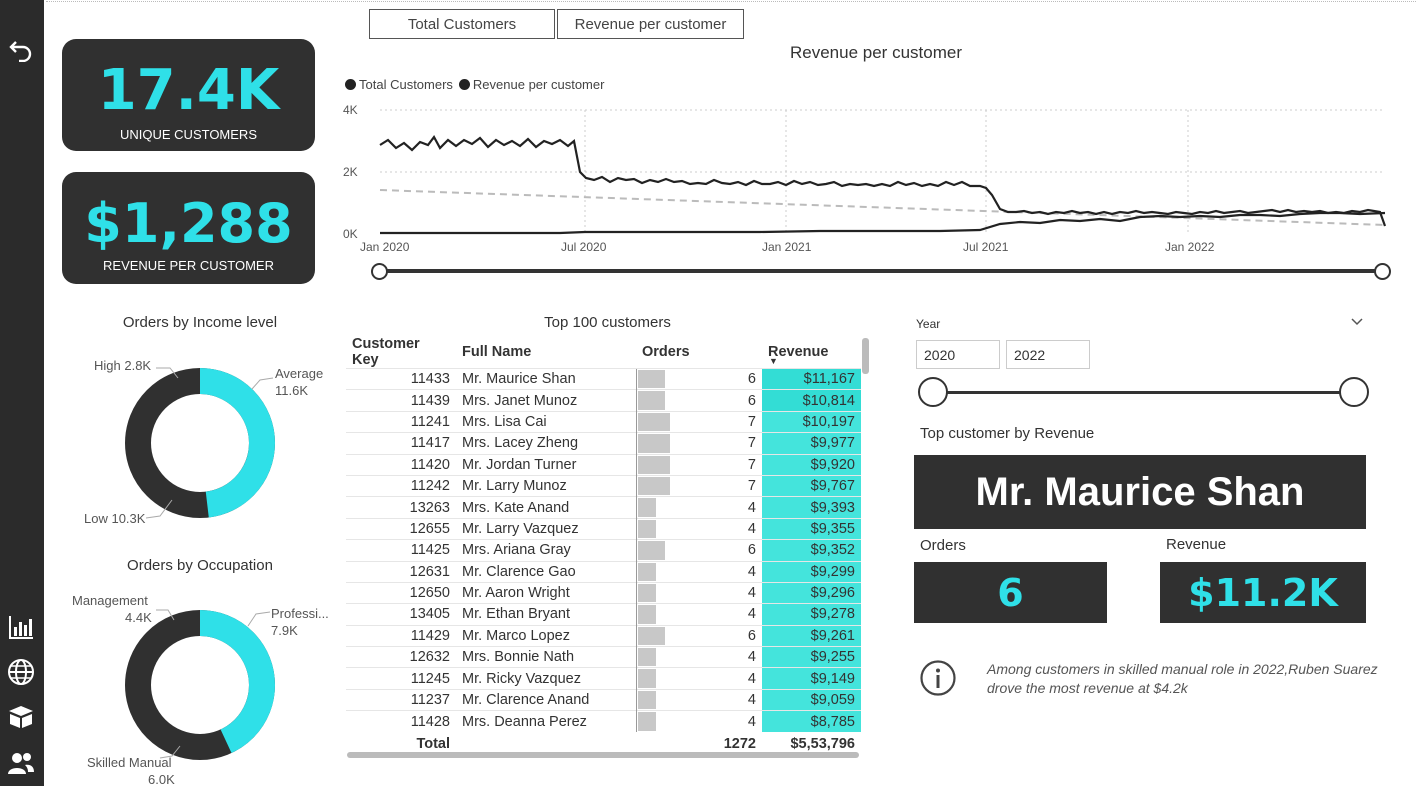 The image size is (1417, 786). I want to click on legend-total-customers: Total Customers, so click(406, 84).